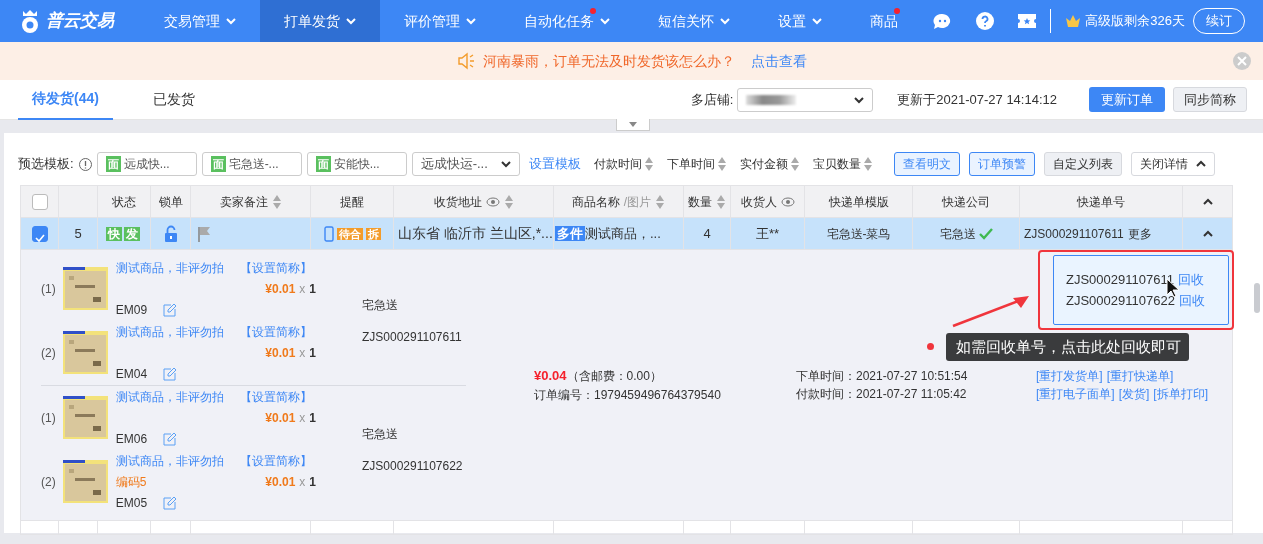  What do you see at coordinates (926, 164) in the screenshot?
I see `toolbar-button: 查看明文` at bounding box center [926, 164].